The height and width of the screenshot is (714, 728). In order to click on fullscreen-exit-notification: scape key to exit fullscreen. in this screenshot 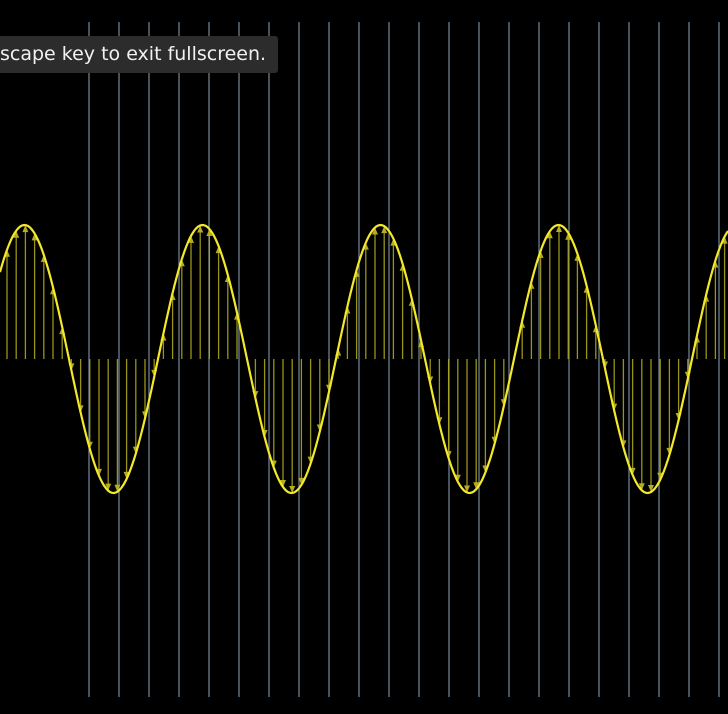, I will do `click(139, 54)`.